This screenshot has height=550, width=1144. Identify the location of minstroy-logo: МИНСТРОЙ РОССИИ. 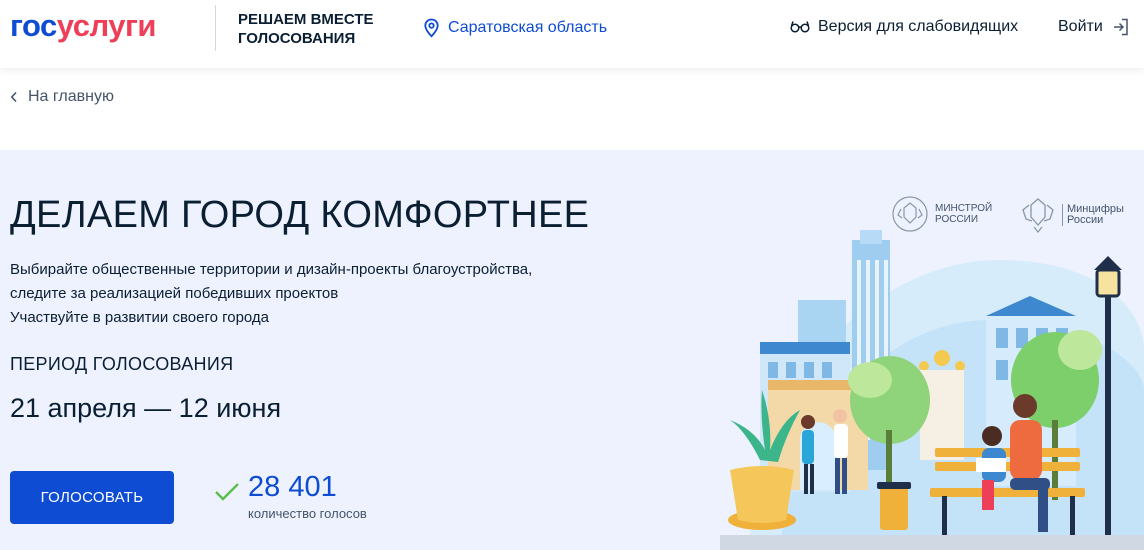
(941, 214).